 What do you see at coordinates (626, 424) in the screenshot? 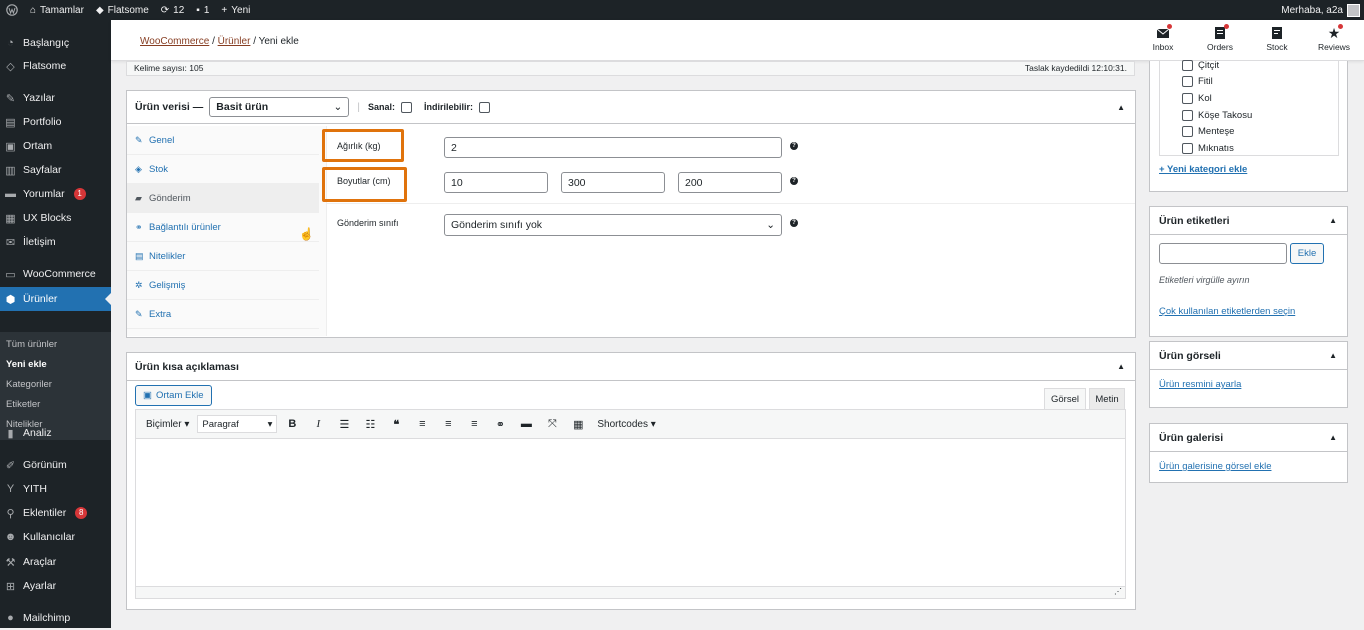
I see `shortcodes-dropdown: Shortcodes ▾` at bounding box center [626, 424].